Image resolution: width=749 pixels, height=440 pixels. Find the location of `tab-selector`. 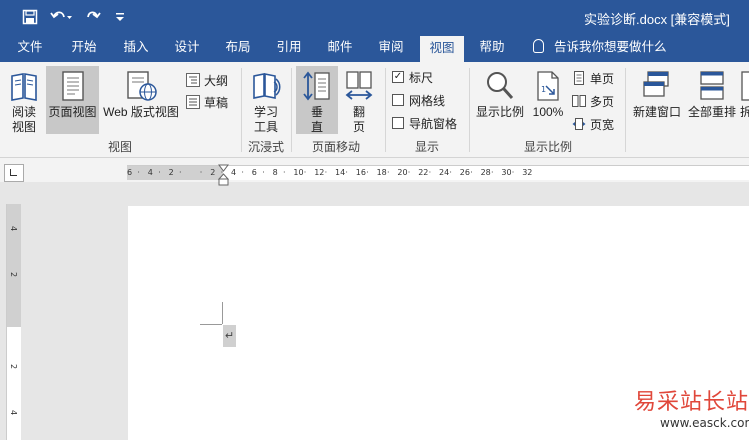

tab-selector is located at coordinates (14, 173).